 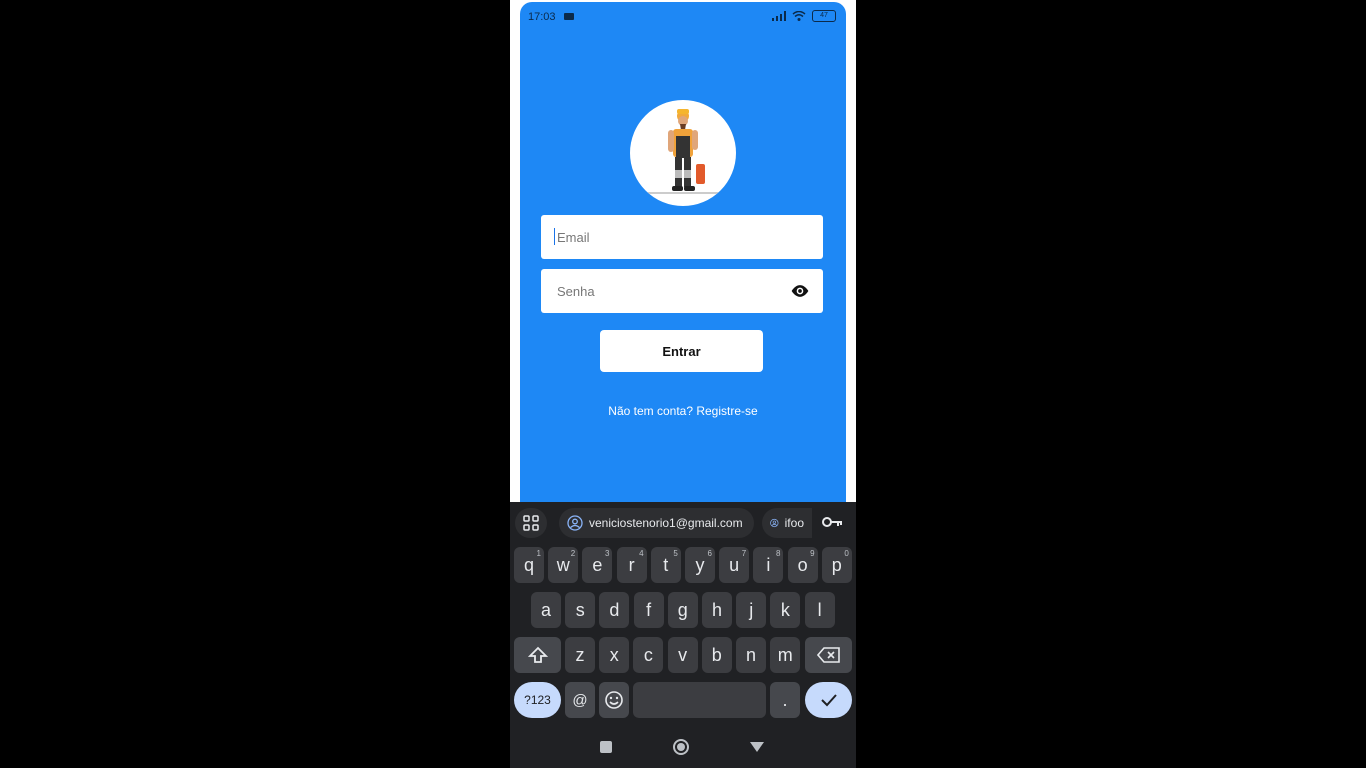 I want to click on key-b-label: b, so click(x=716, y=654).